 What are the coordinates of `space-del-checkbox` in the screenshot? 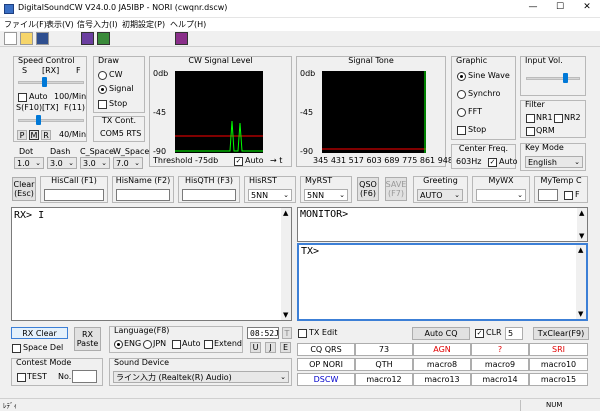 It's located at (16, 348).